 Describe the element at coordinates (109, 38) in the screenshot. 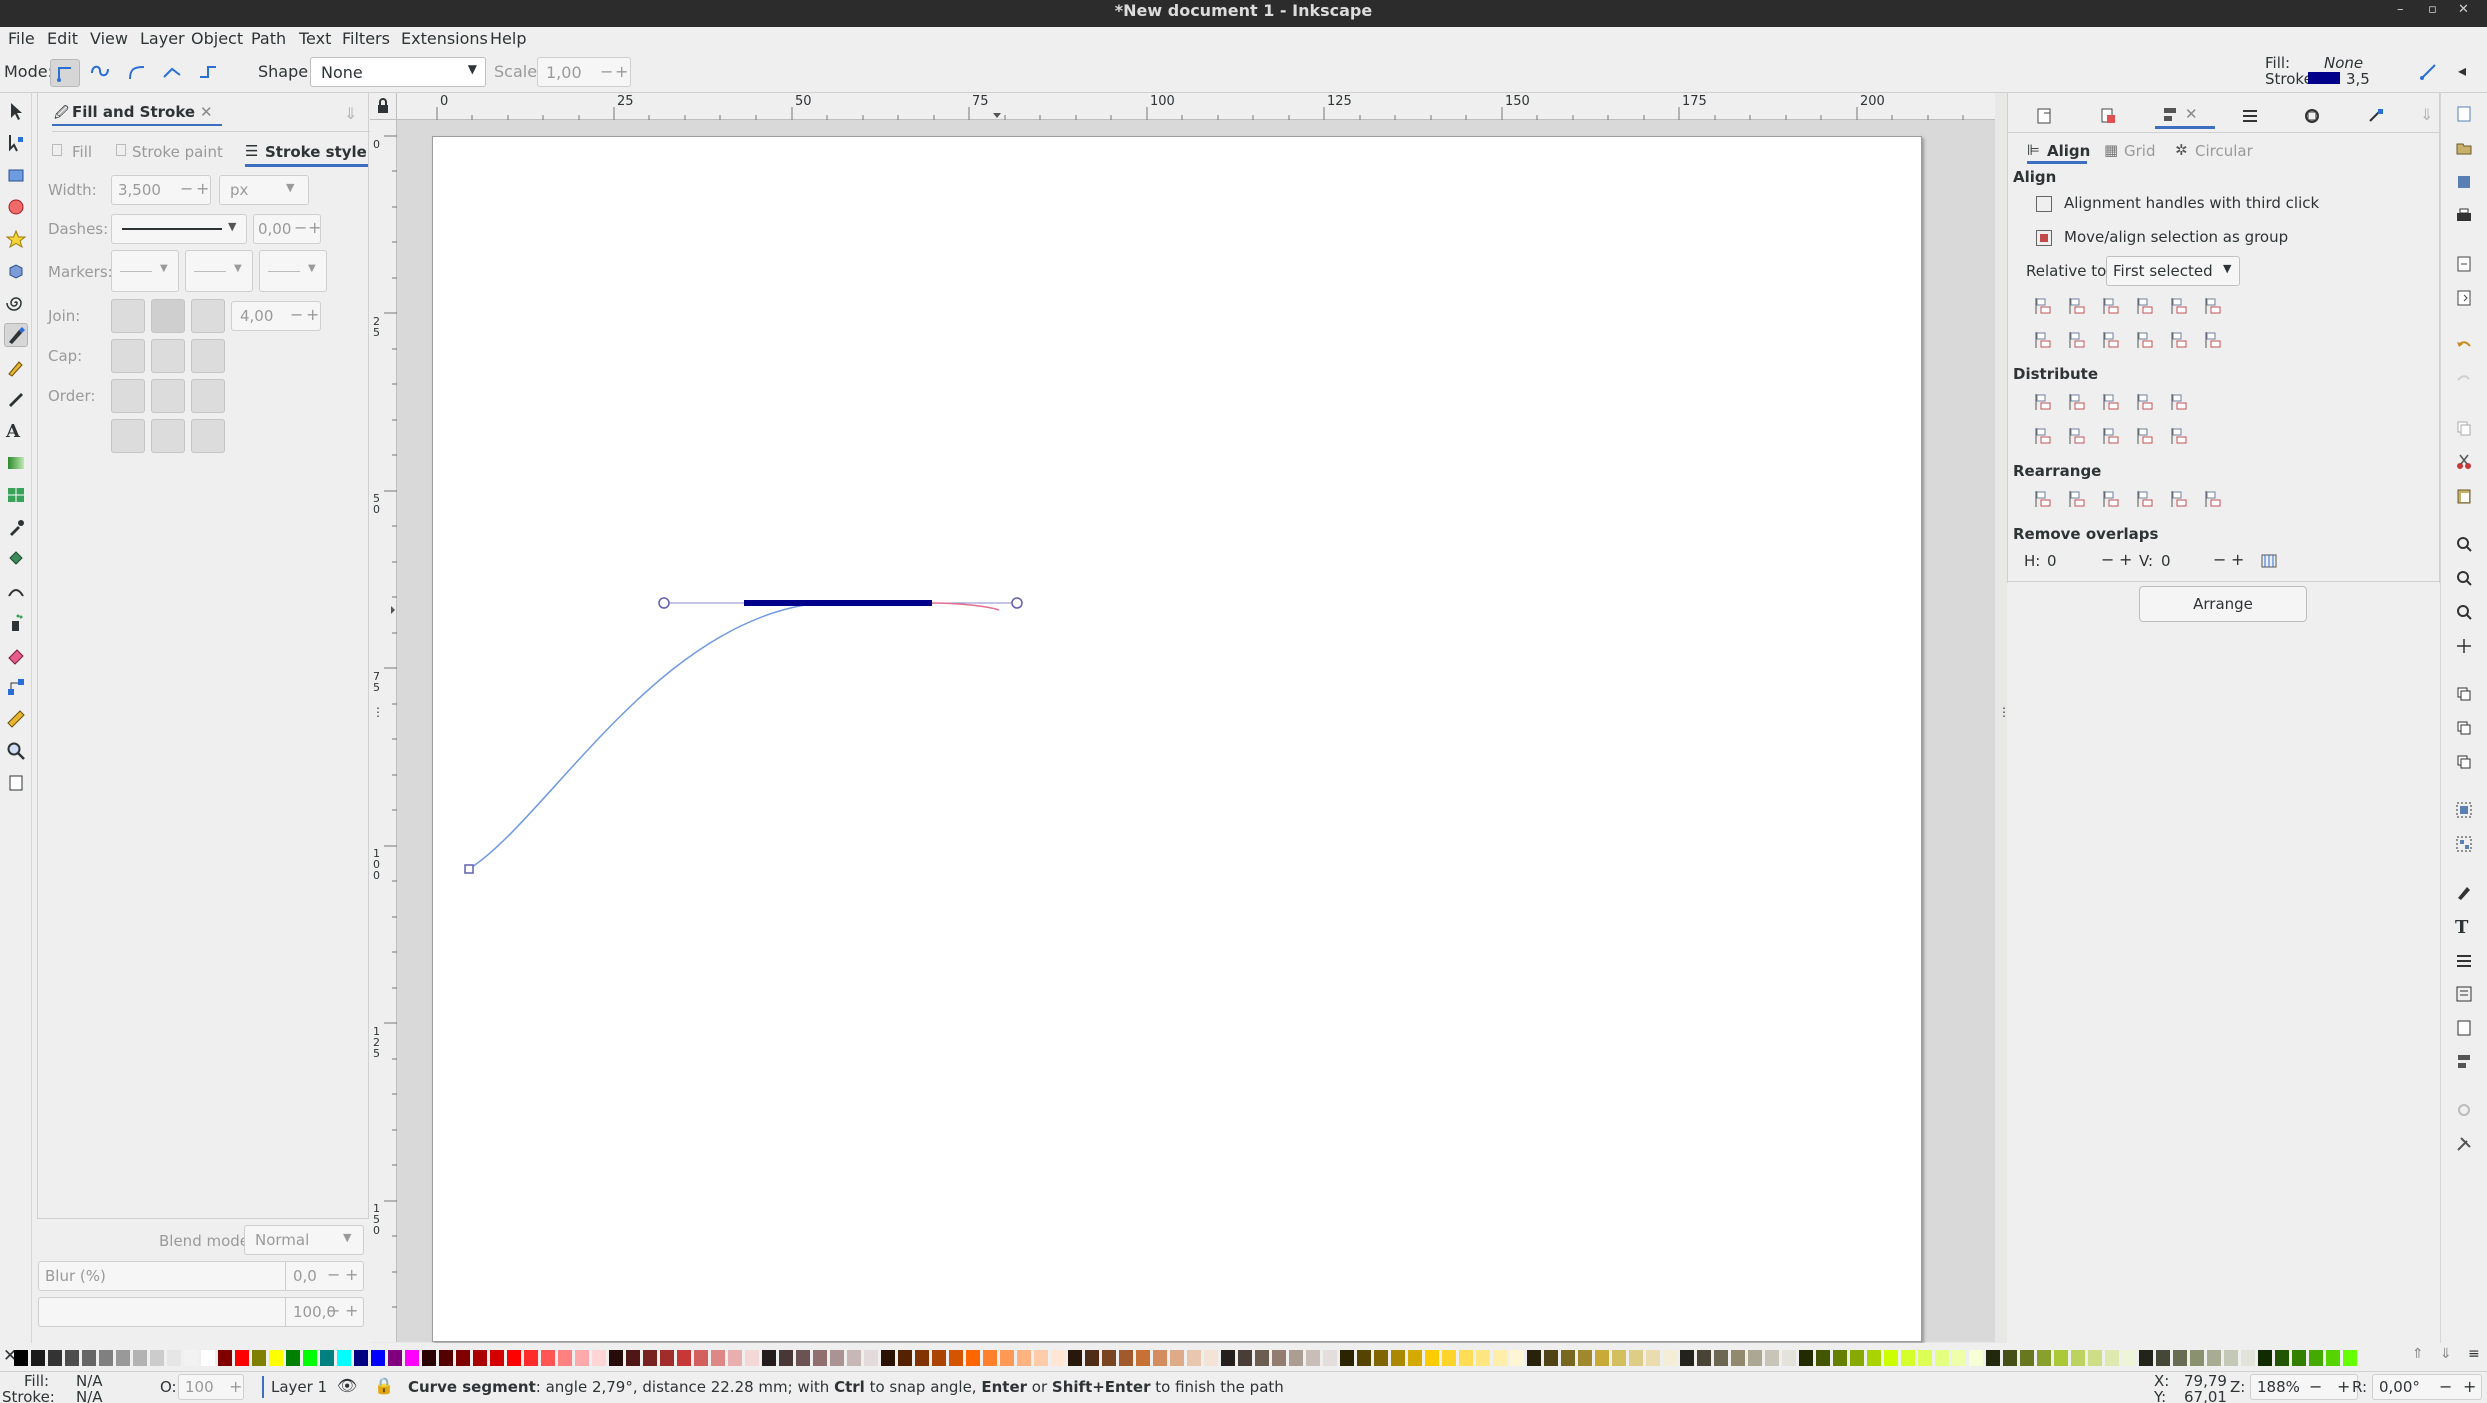

I see `menu-view: View` at that location.